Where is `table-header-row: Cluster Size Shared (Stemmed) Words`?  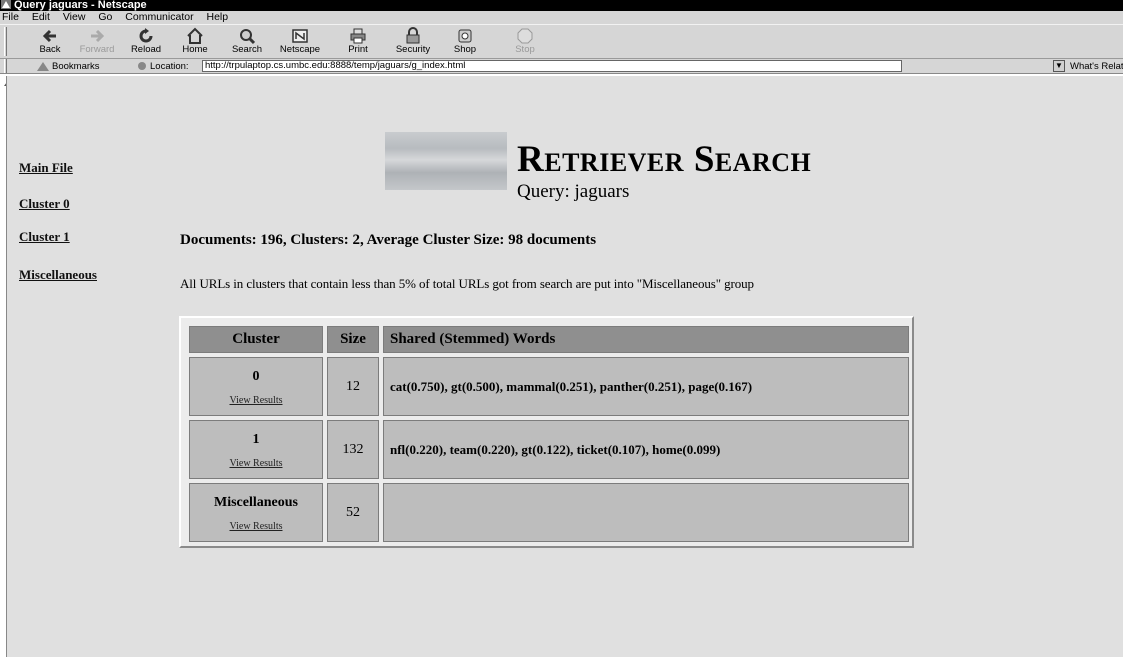 table-header-row: Cluster Size Shared (Stemmed) Words is located at coordinates (549, 339).